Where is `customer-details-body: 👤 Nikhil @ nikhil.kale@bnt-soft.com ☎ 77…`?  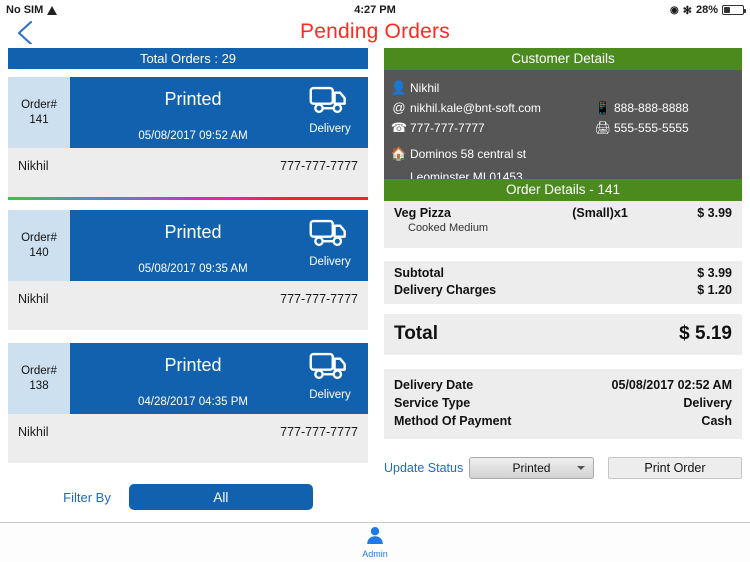 customer-details-body: 👤 Nikhil @ nikhil.kale@bnt-soft.com ☎ 77… is located at coordinates (563, 127).